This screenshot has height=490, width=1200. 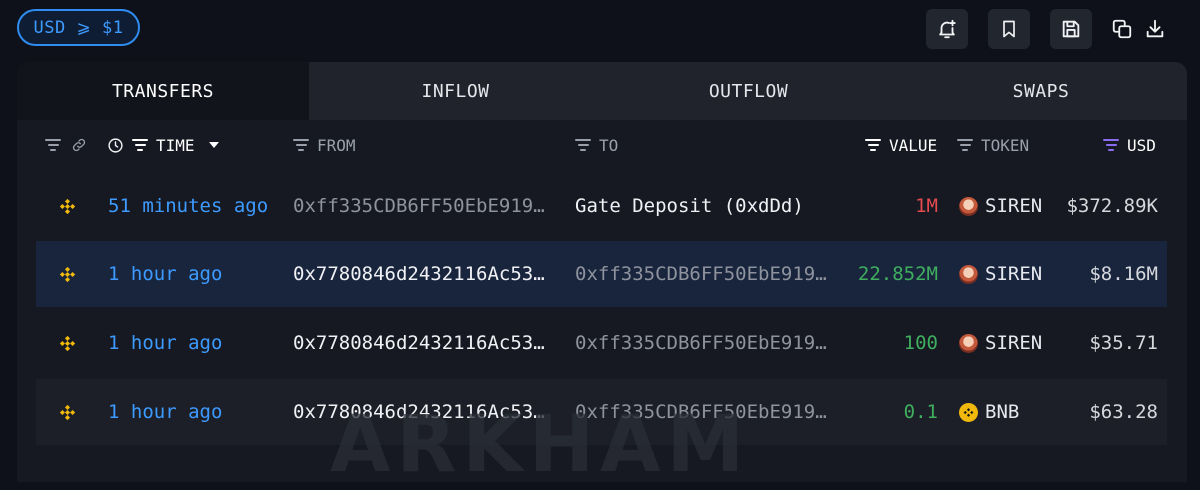 What do you see at coordinates (968, 412) in the screenshot?
I see `bnb-token-icon` at bounding box center [968, 412].